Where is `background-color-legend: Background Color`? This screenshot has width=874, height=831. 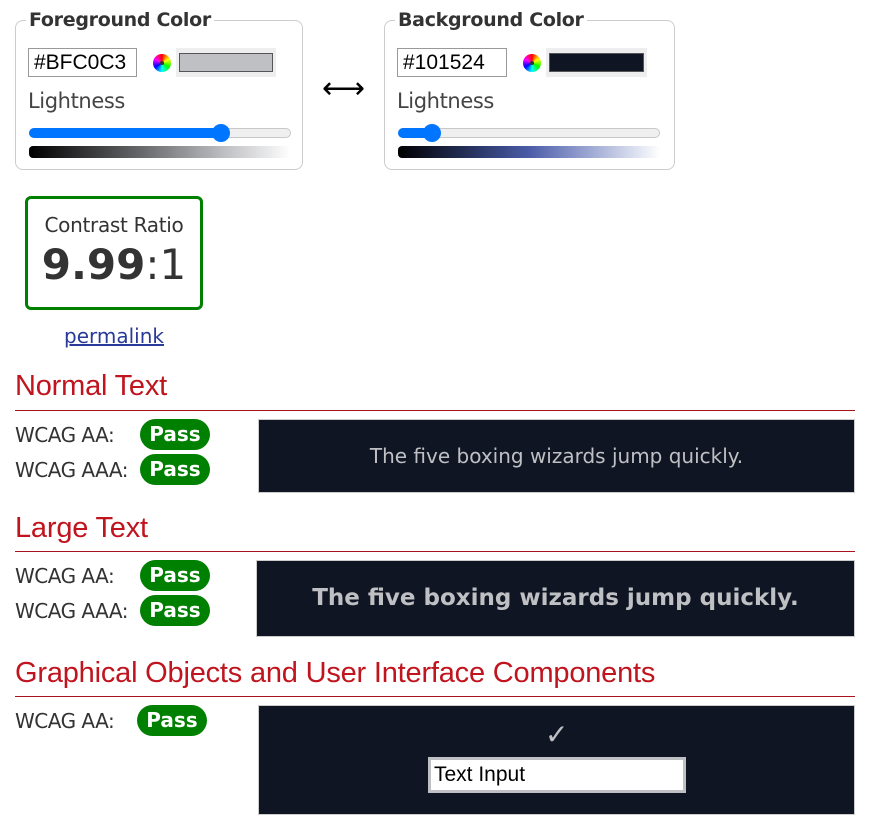 background-color-legend: Background Color is located at coordinates (491, 20).